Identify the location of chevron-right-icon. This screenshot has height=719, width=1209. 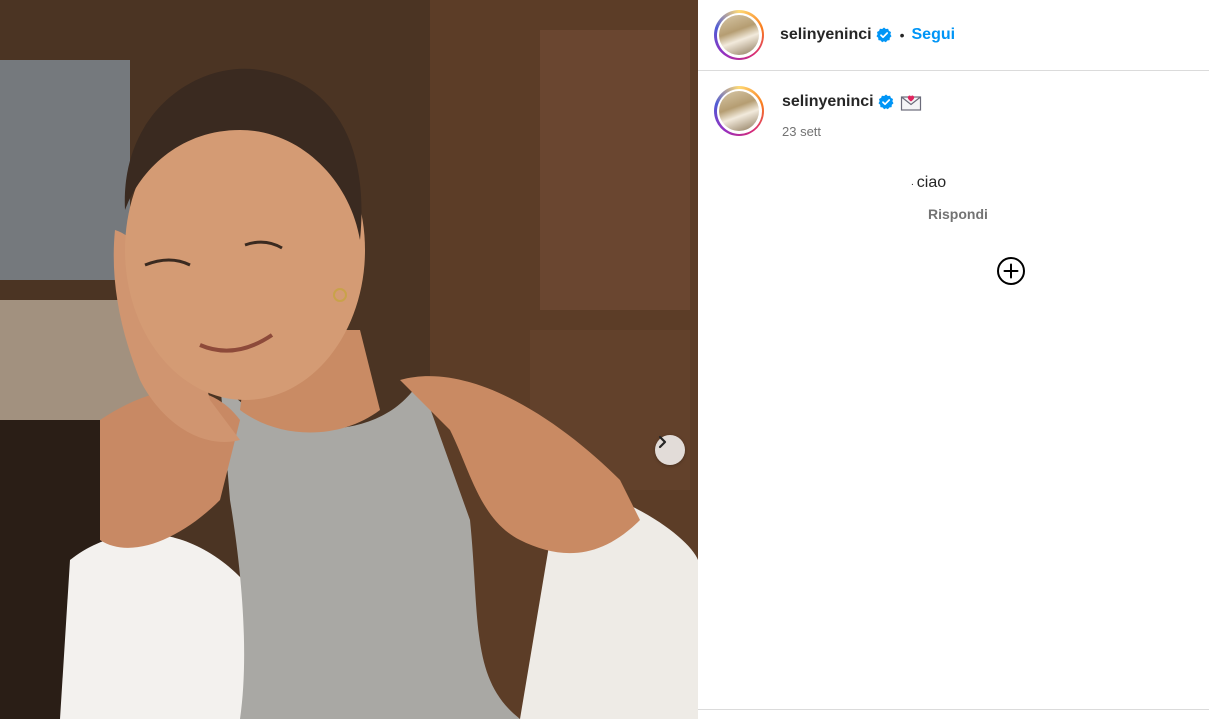
(662, 442).